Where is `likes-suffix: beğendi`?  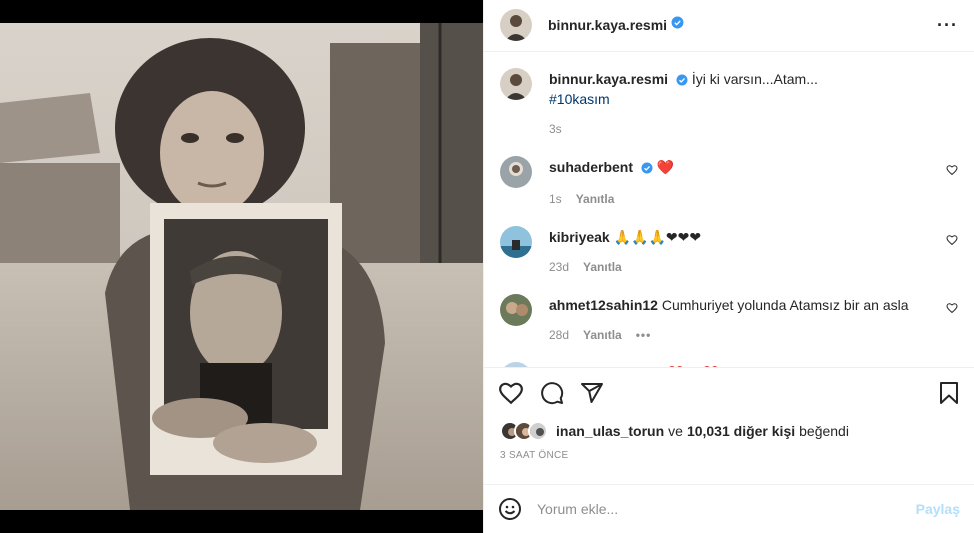 likes-suffix: beğendi is located at coordinates (824, 431).